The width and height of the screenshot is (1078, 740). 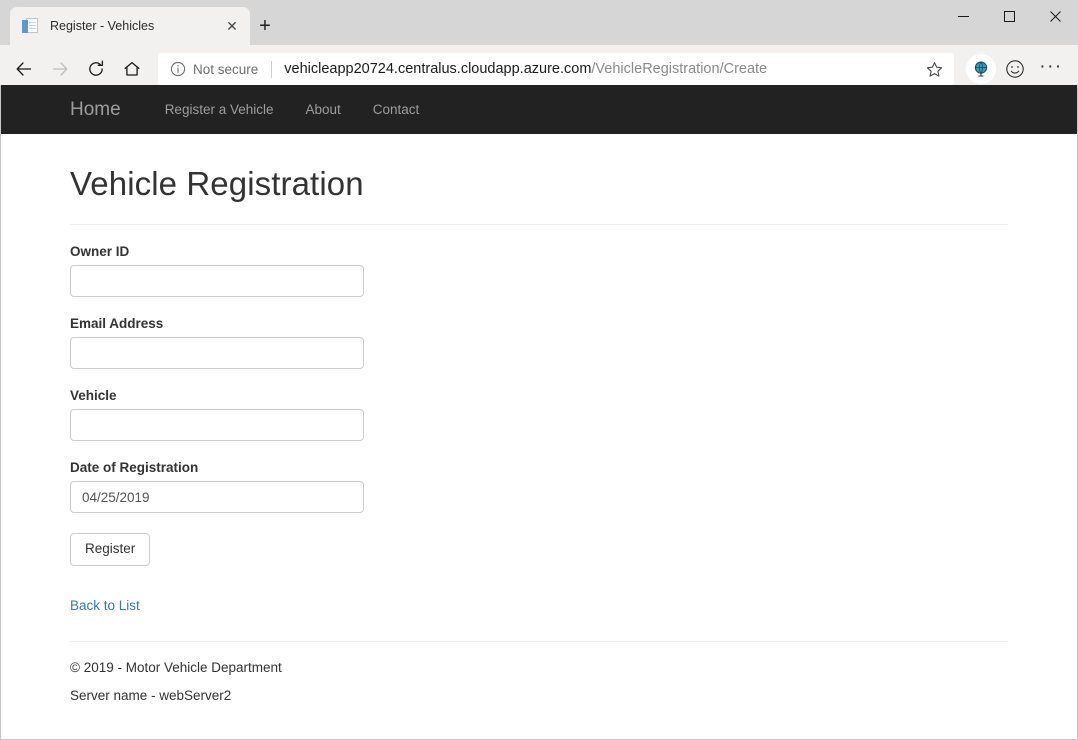 I want to click on globe-extension-icon, so click(x=981, y=69).